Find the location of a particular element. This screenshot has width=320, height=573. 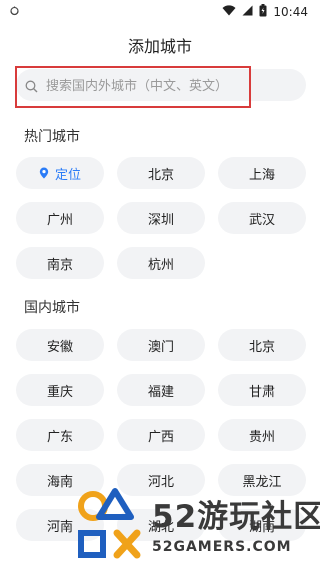

domestic-city-item: 河北 is located at coordinates (161, 480).